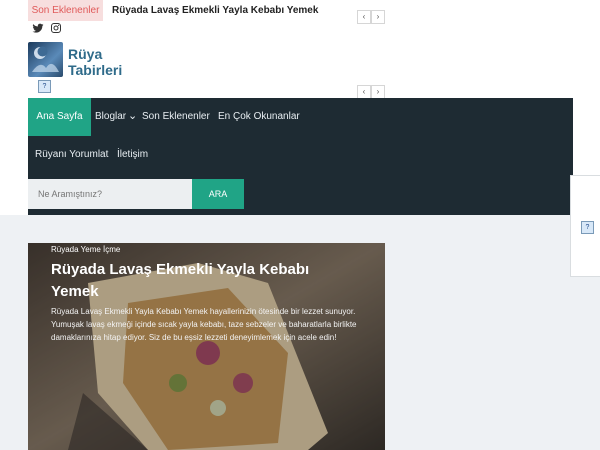 The height and width of the screenshot is (450, 600). What do you see at coordinates (201, 281) in the screenshot?
I see `post-title: Rüyada Lavaş Ekmekli Yayla Kebabı Yemek` at bounding box center [201, 281].